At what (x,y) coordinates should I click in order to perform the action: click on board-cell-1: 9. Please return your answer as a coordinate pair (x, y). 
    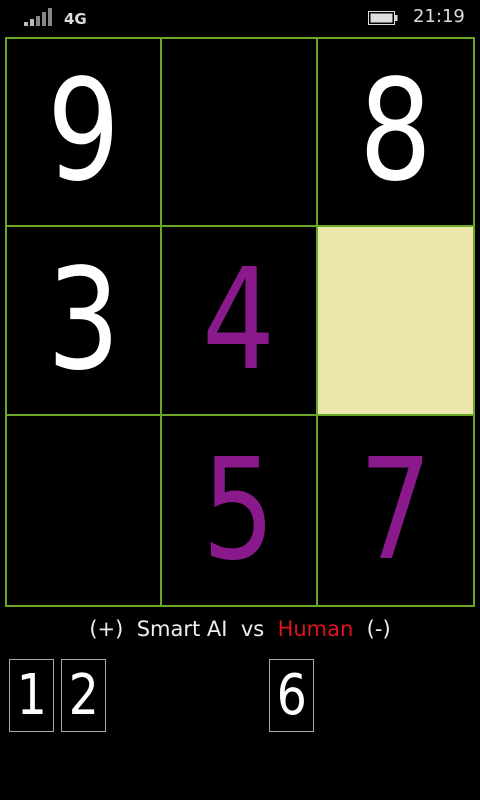
    Looking at the image, I should click on (83, 132).